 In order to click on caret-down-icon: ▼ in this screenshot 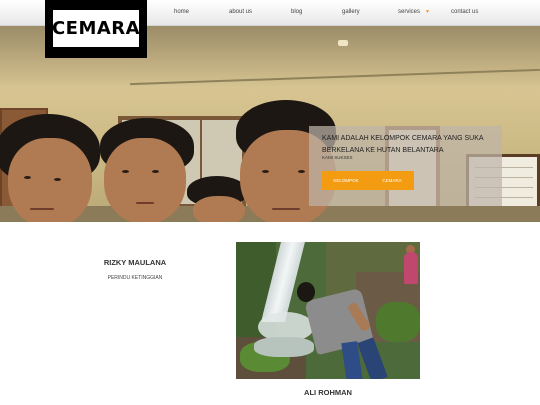, I will do `click(427, 12)`.